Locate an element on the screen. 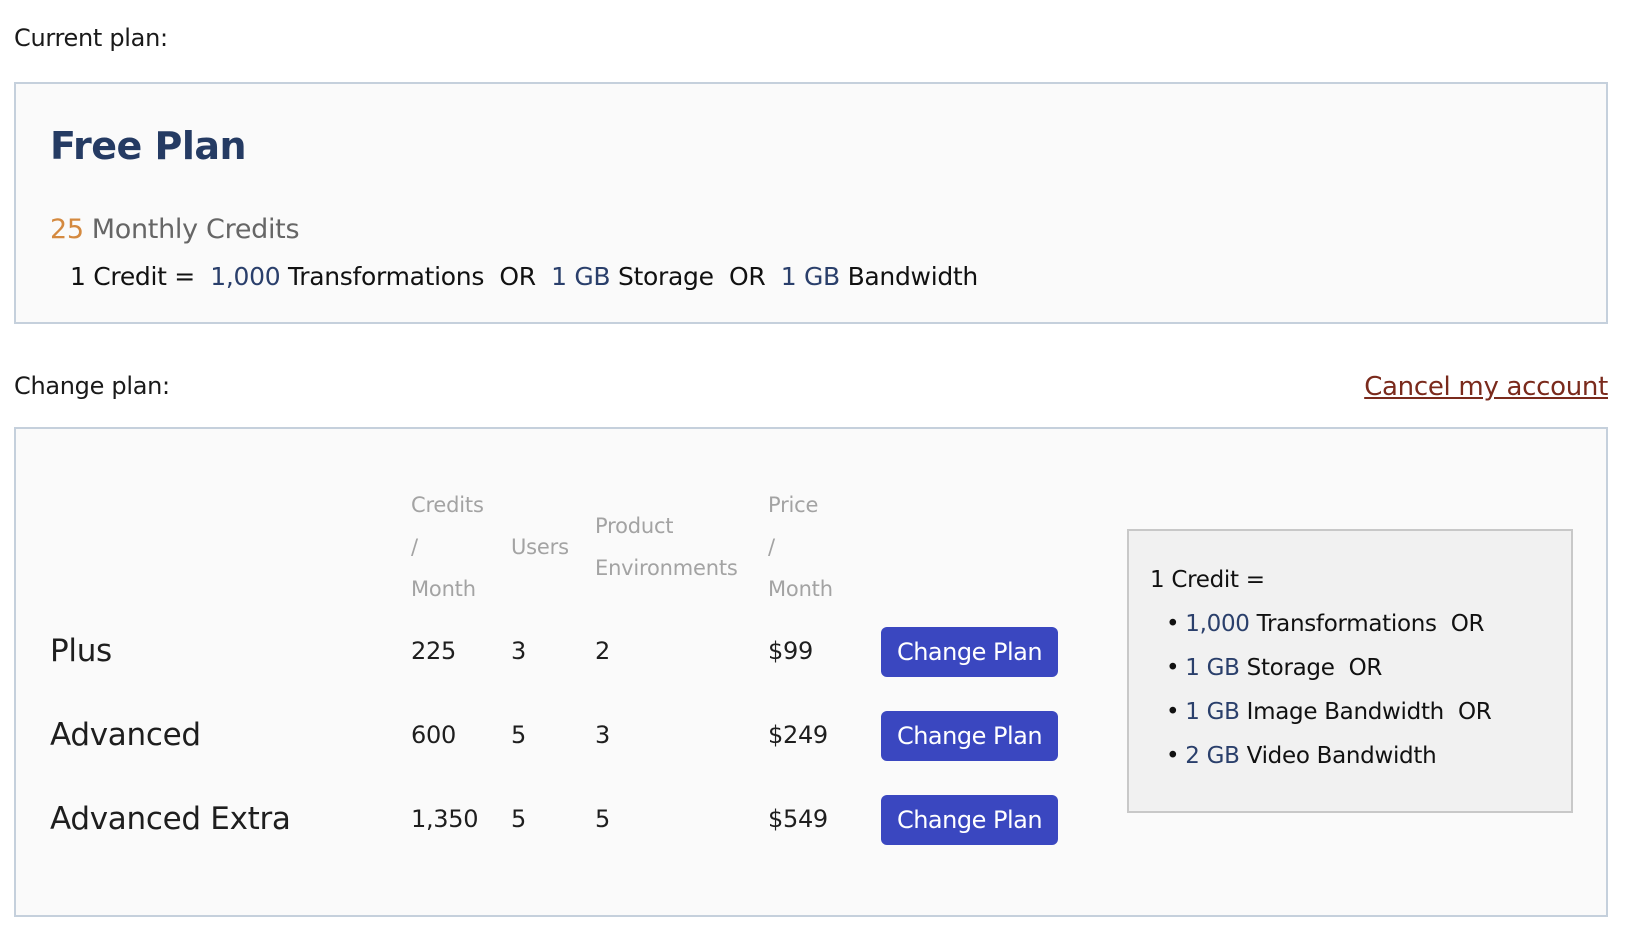 The height and width of the screenshot is (936, 1638). credit-info-item: • 1 GB Image Bandwidth OR is located at coordinates (1329, 712).